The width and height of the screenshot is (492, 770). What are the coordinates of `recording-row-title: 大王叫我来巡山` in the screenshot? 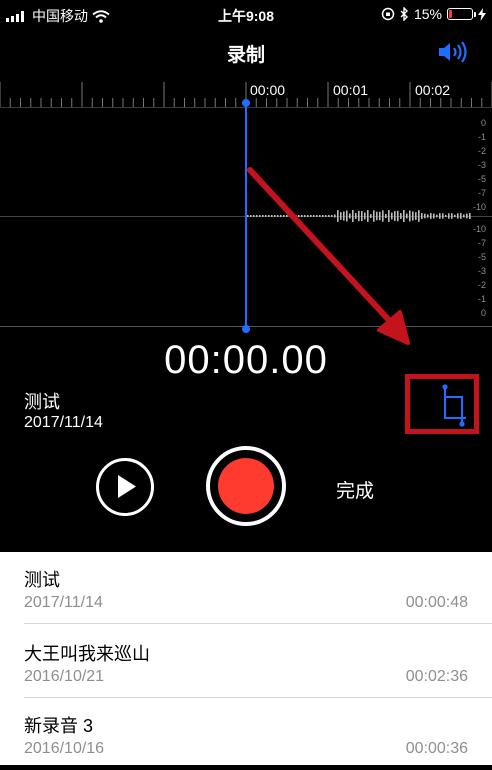 It's located at (87, 654).